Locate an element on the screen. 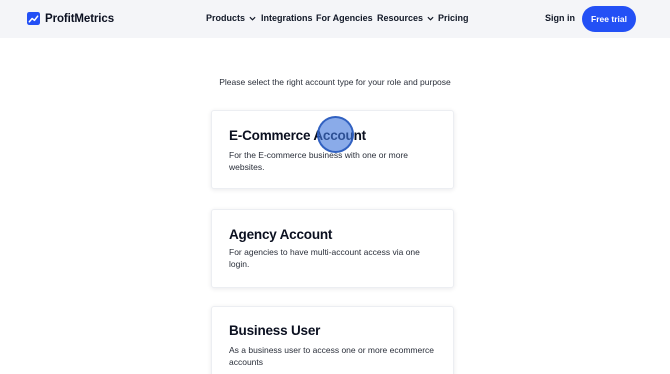 The height and width of the screenshot is (374, 670). nav-for-agencies-label: For Agencies is located at coordinates (344, 18).